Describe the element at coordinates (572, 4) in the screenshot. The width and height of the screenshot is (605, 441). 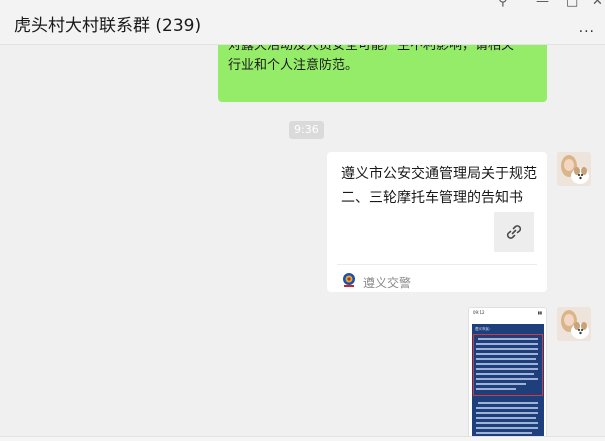
I see `maximize-icon: □` at that location.